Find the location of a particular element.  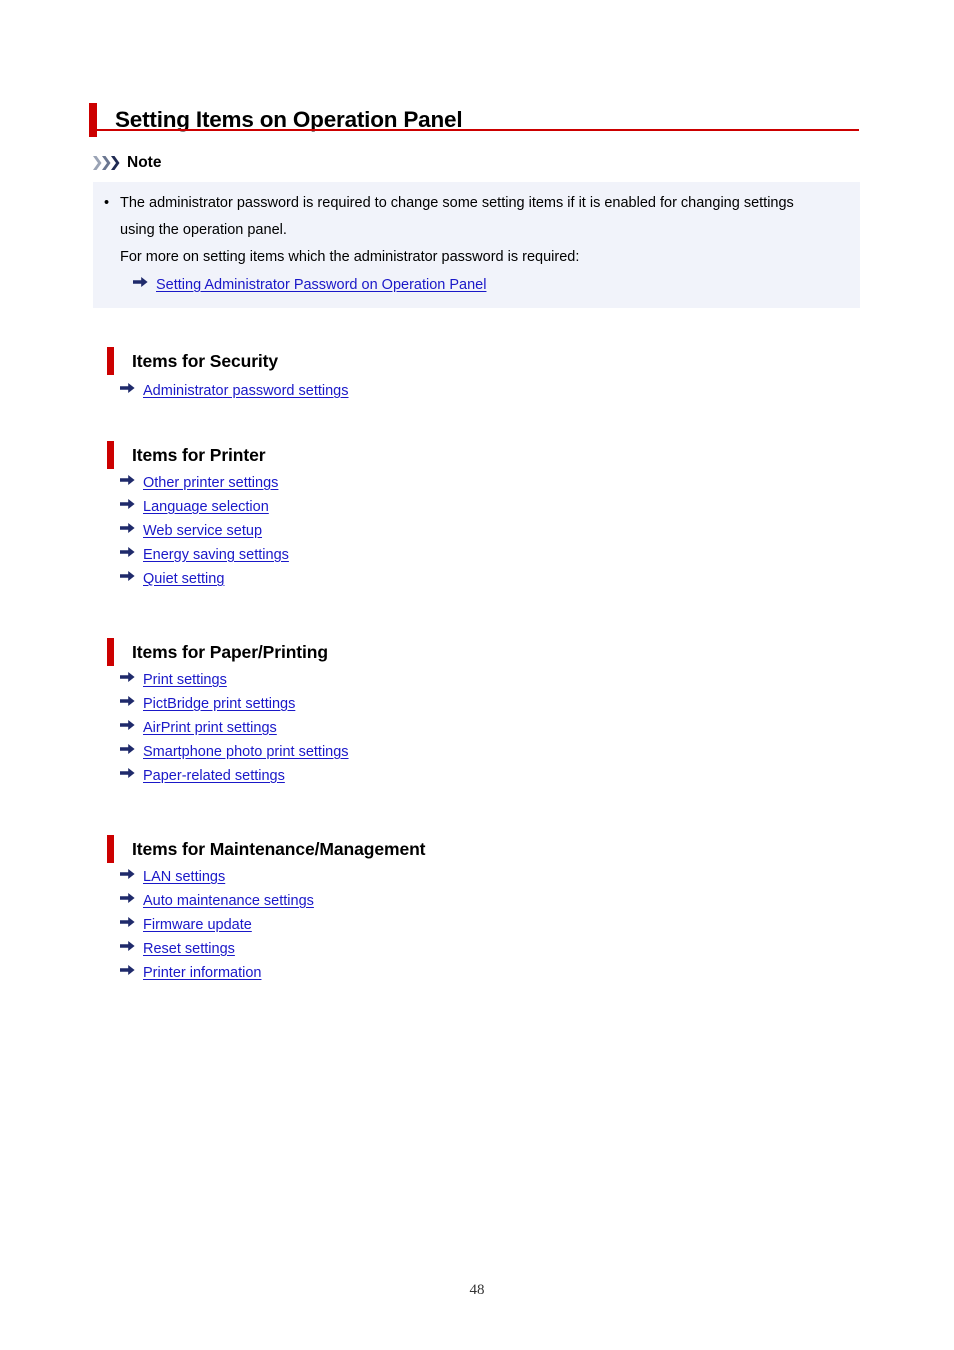

list-item: Other printer settings is located at coordinates (204, 485).